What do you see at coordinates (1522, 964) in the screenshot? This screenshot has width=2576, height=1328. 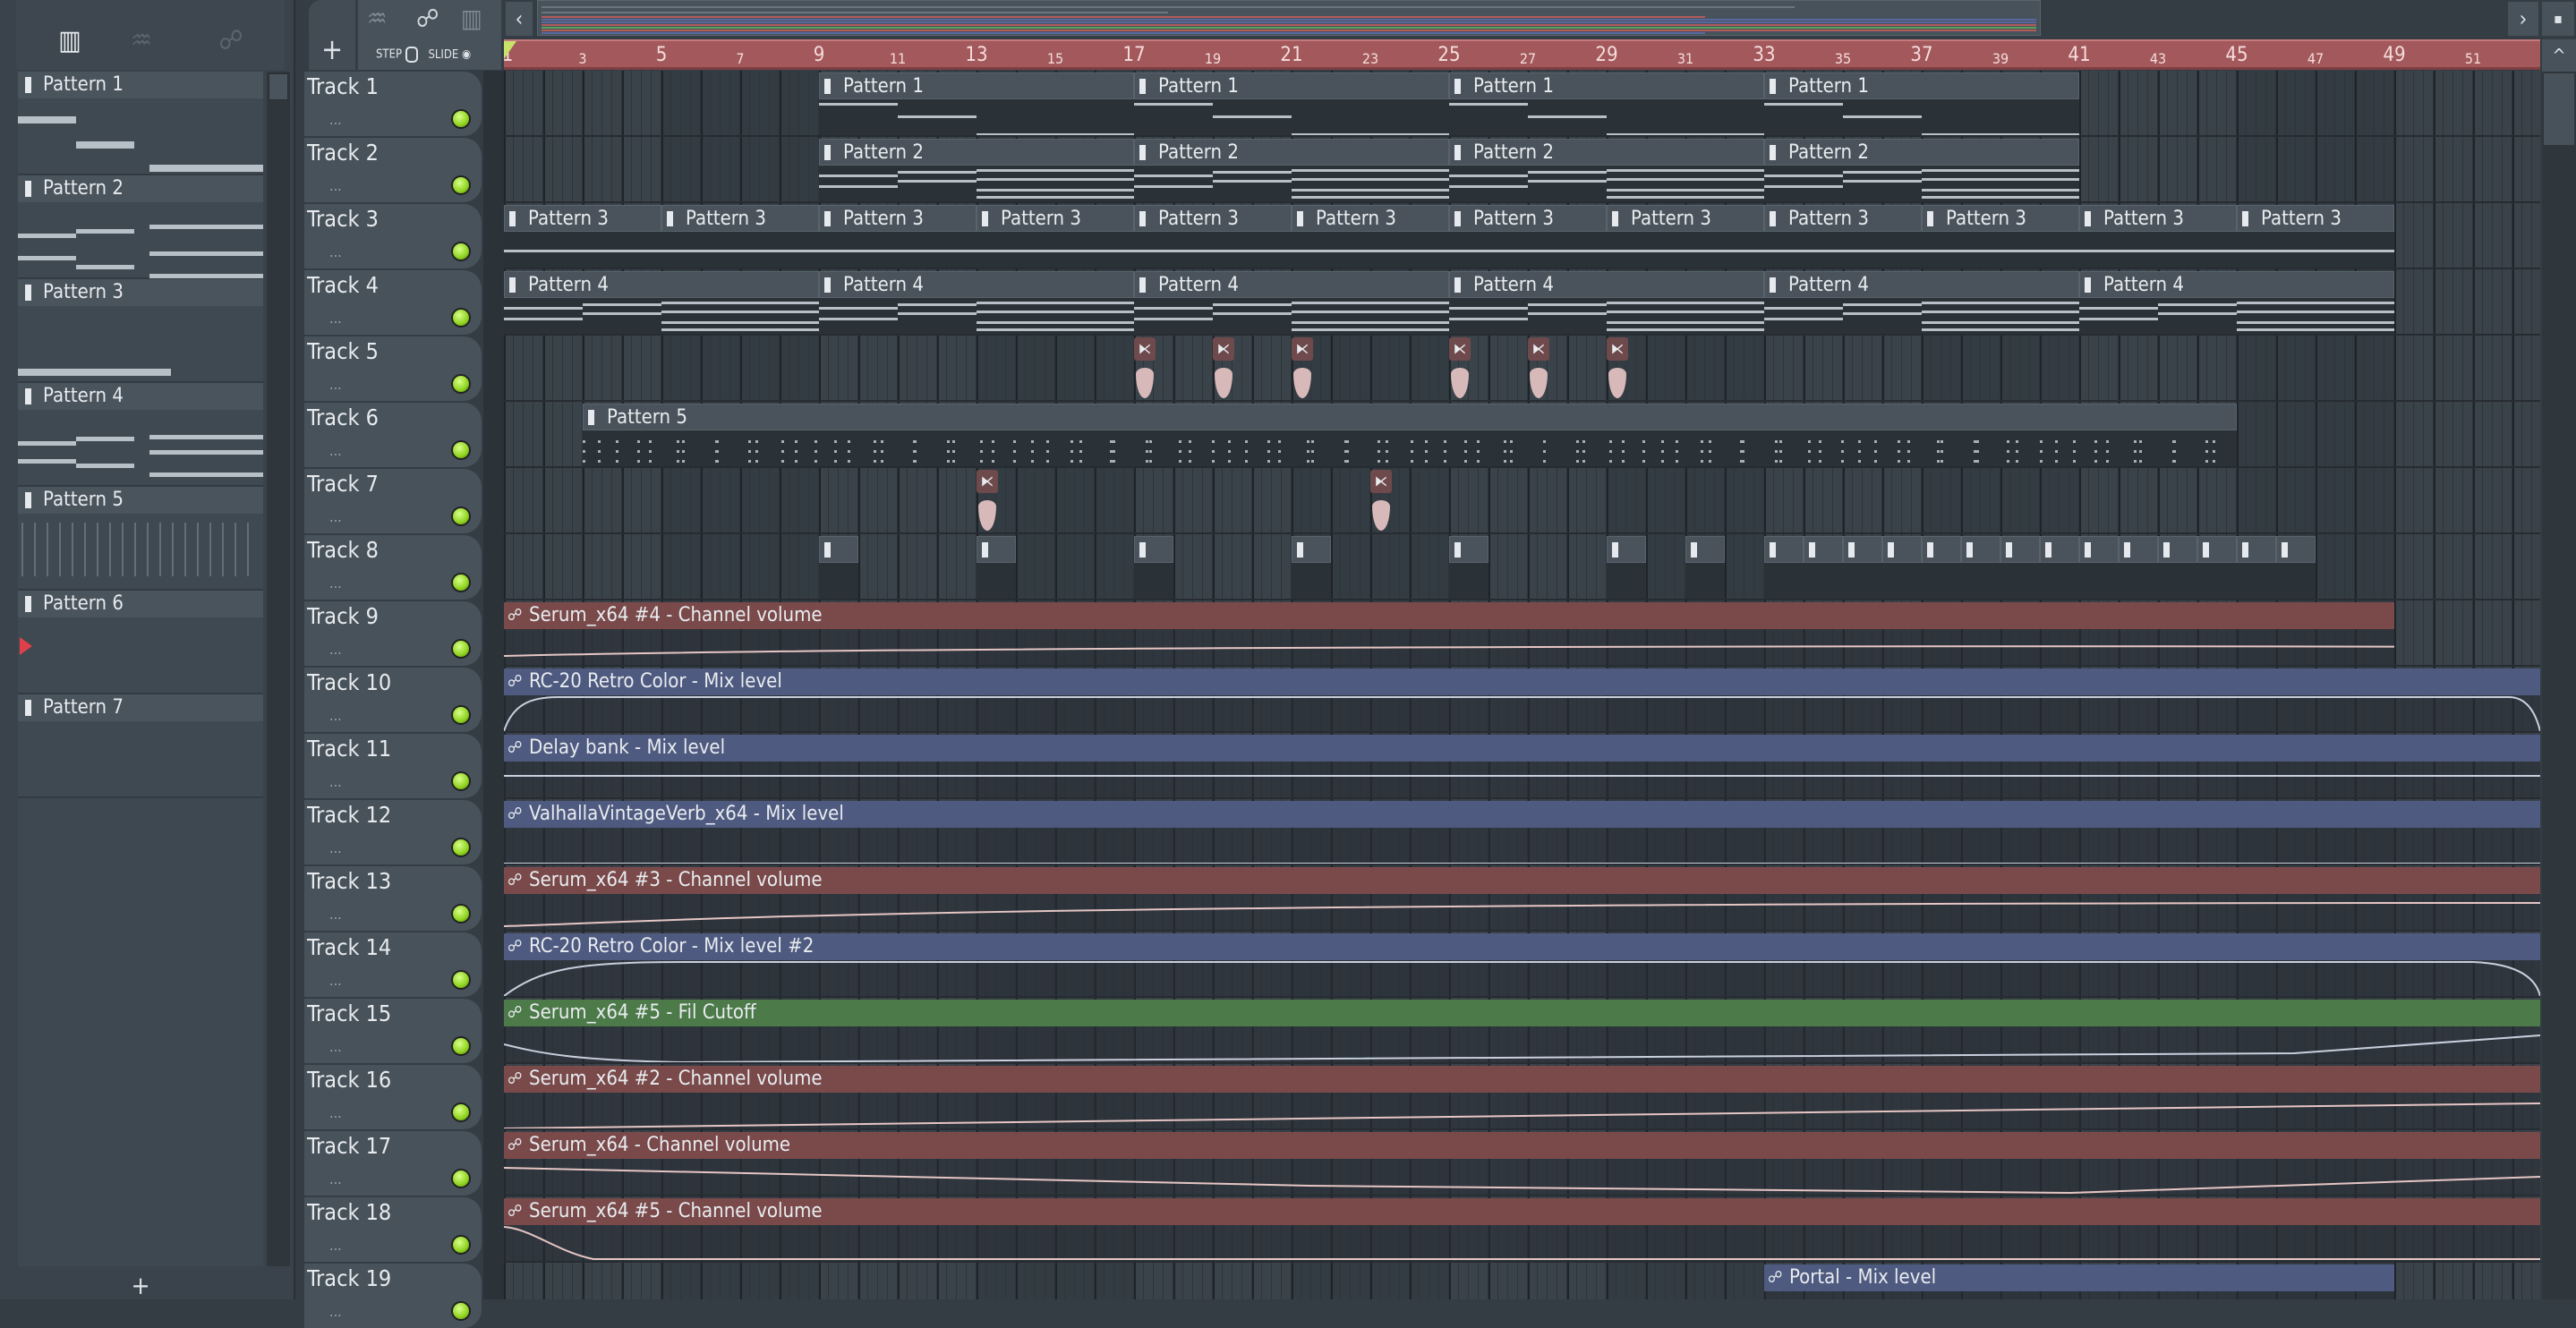 I see `auto-clip: RC-20 Retro Color - Mix level #2` at bounding box center [1522, 964].